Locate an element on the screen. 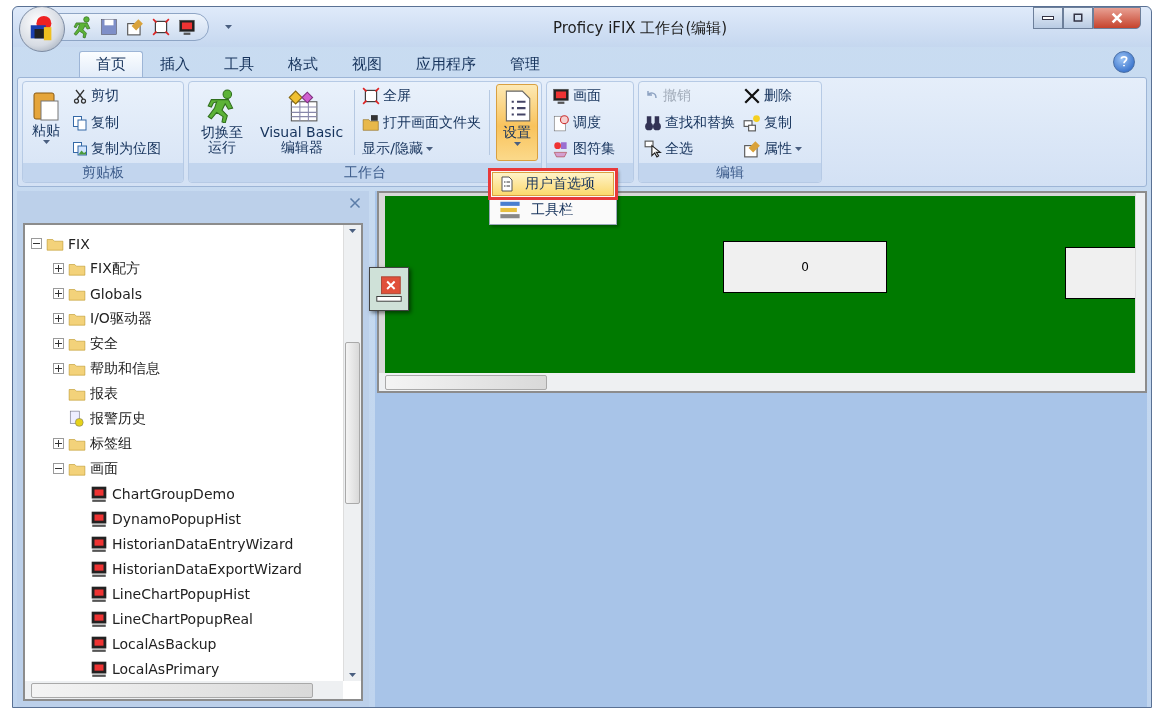  run-button is located at coordinates (83, 27).